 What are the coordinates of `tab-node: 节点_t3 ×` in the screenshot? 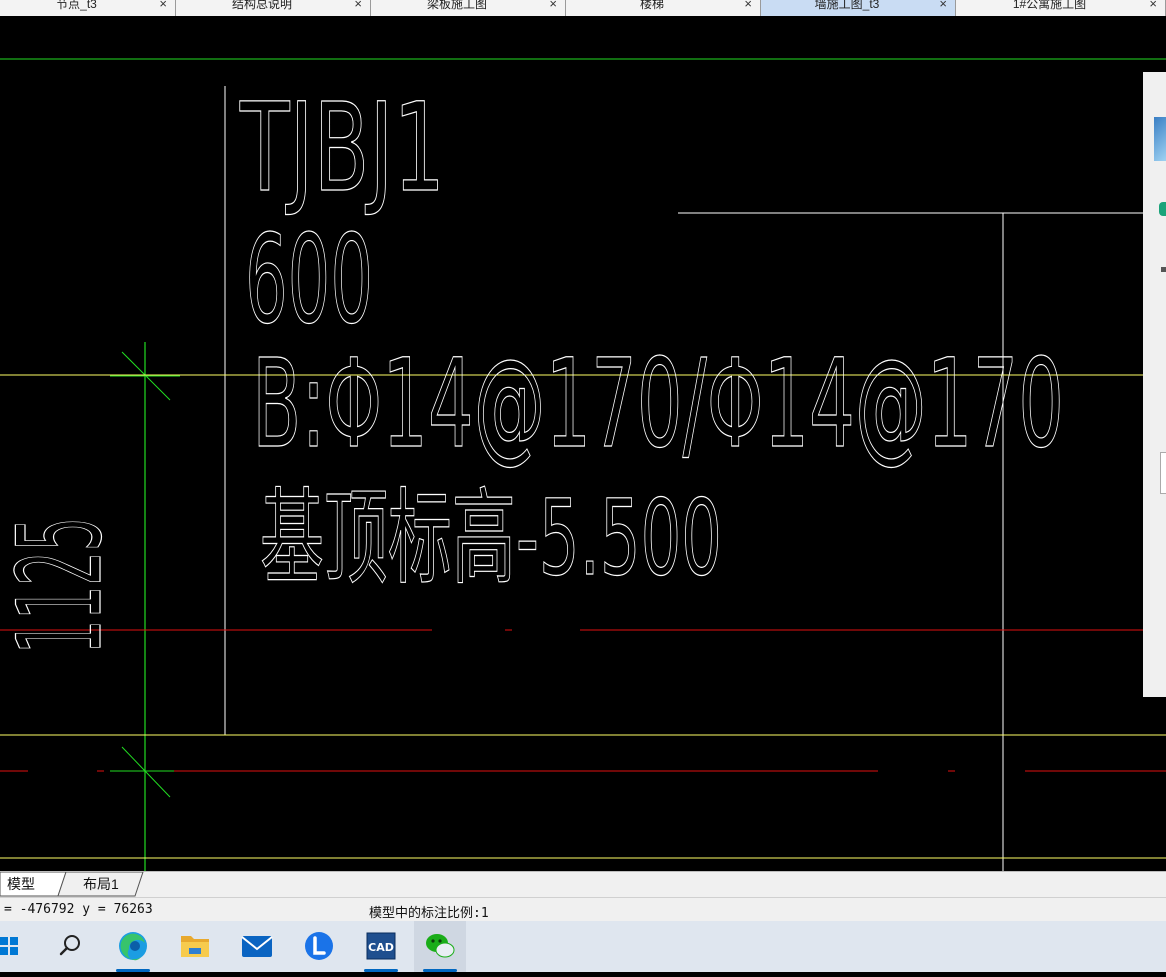 It's located at (88, 8).